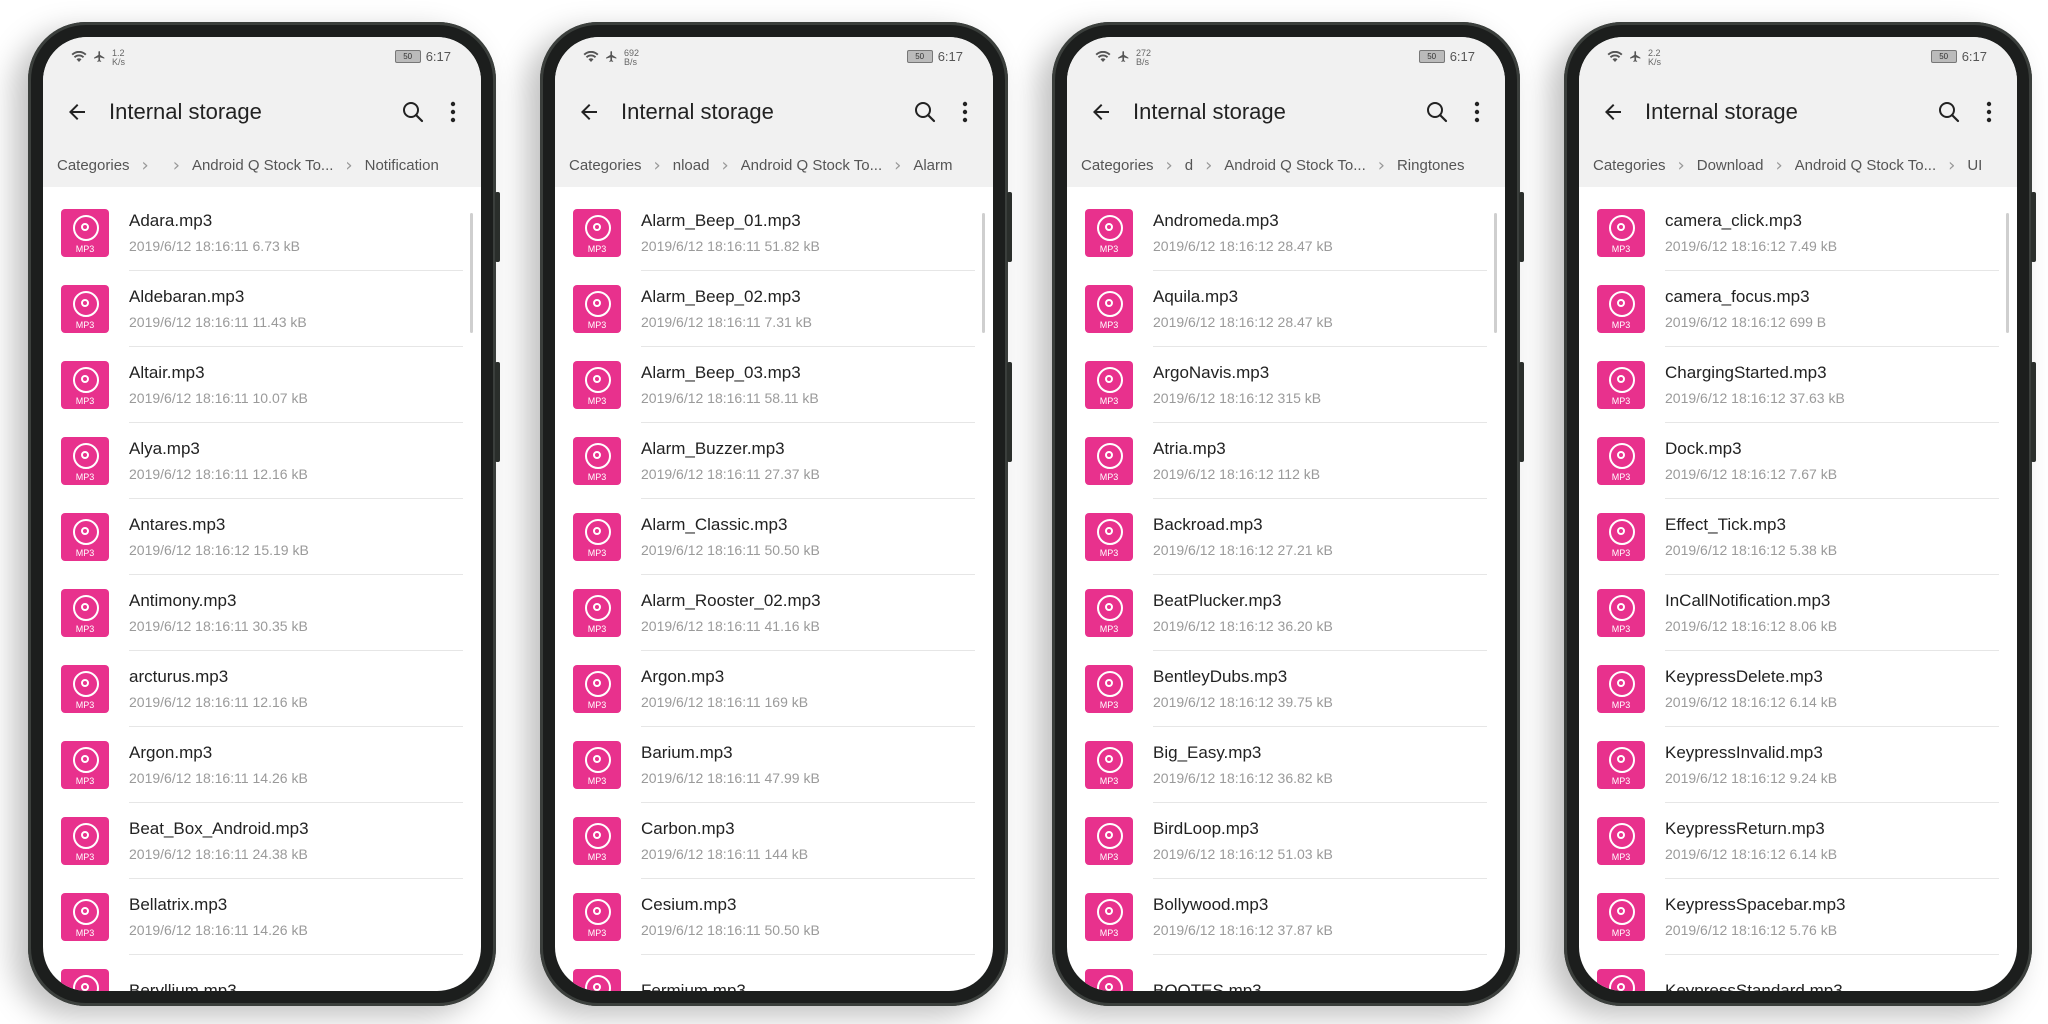 The image size is (2048, 1024). I want to click on file-info: 2019/6/12 18:16:12 51.03 kB, so click(1243, 854).